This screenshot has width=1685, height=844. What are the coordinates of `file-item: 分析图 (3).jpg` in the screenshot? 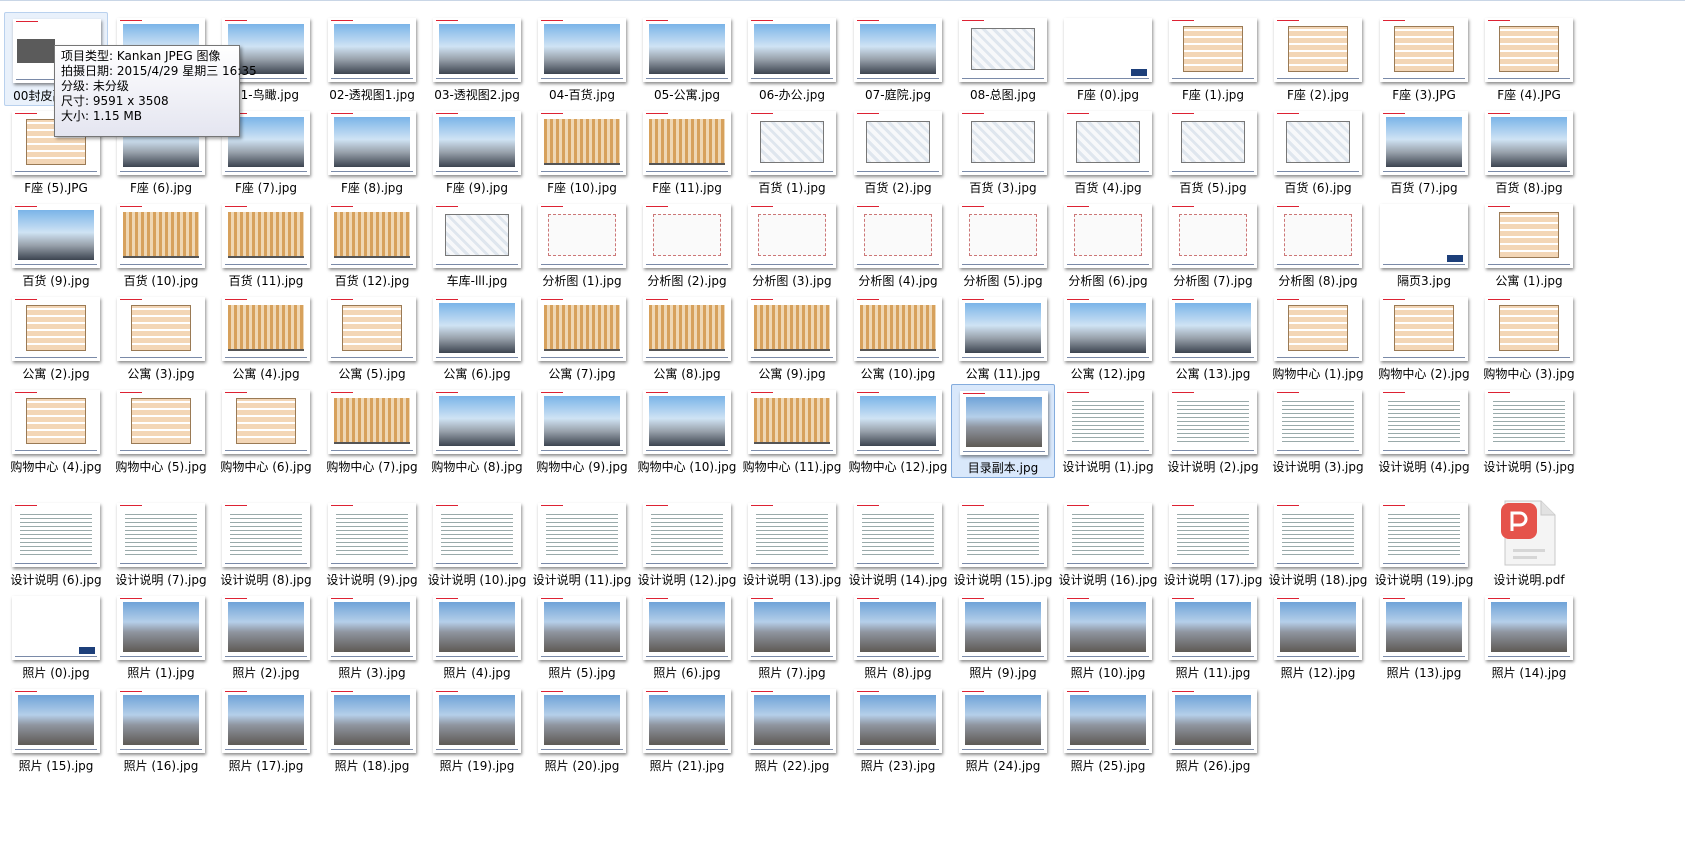 It's located at (792, 245).